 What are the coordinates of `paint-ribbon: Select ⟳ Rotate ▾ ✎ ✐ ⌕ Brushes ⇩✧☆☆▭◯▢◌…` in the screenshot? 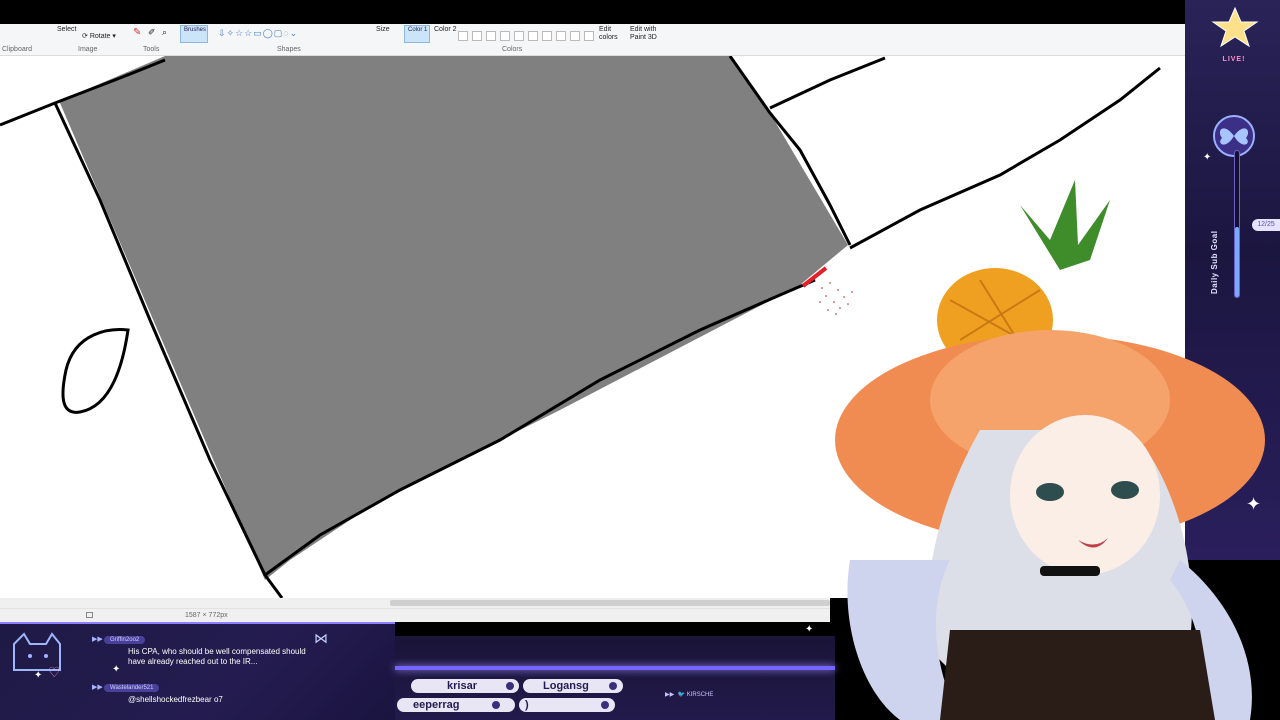 It's located at (592, 40).